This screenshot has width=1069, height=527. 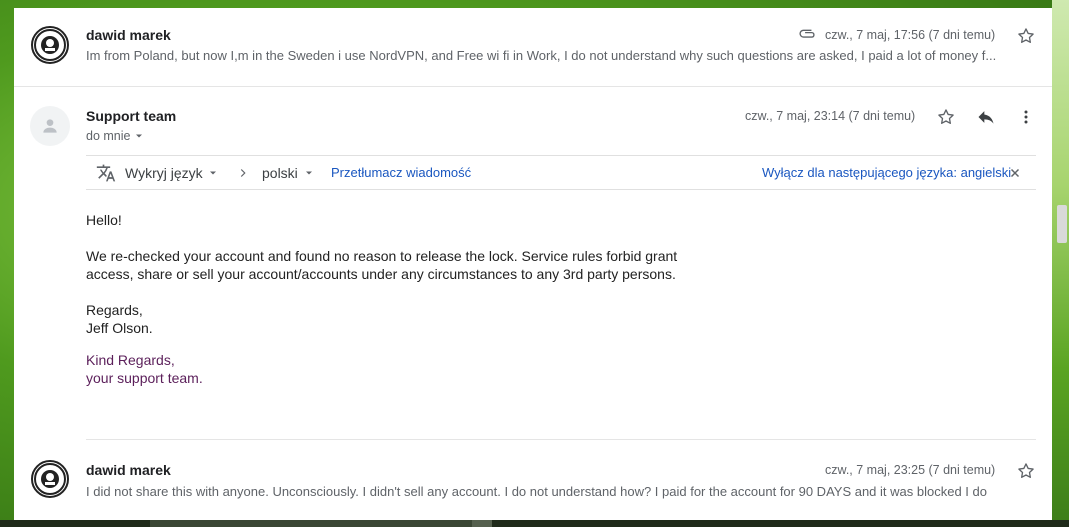 What do you see at coordinates (114, 310) in the screenshot?
I see `message-regards: Regards,` at bounding box center [114, 310].